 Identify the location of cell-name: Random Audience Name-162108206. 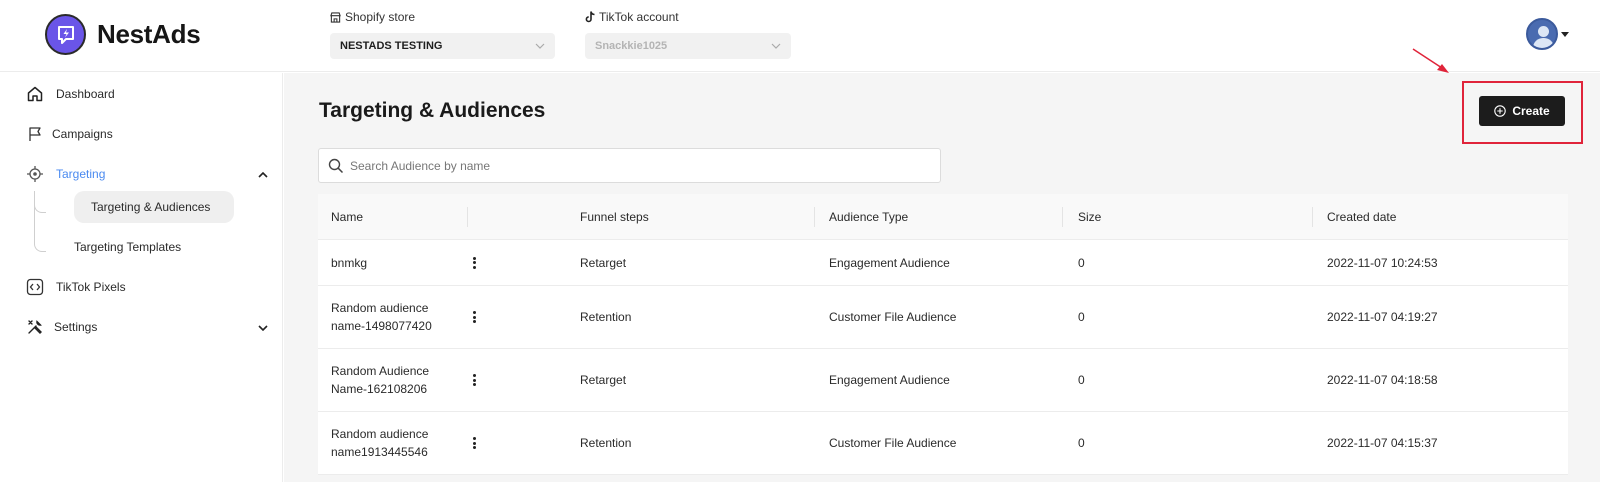
(380, 380).